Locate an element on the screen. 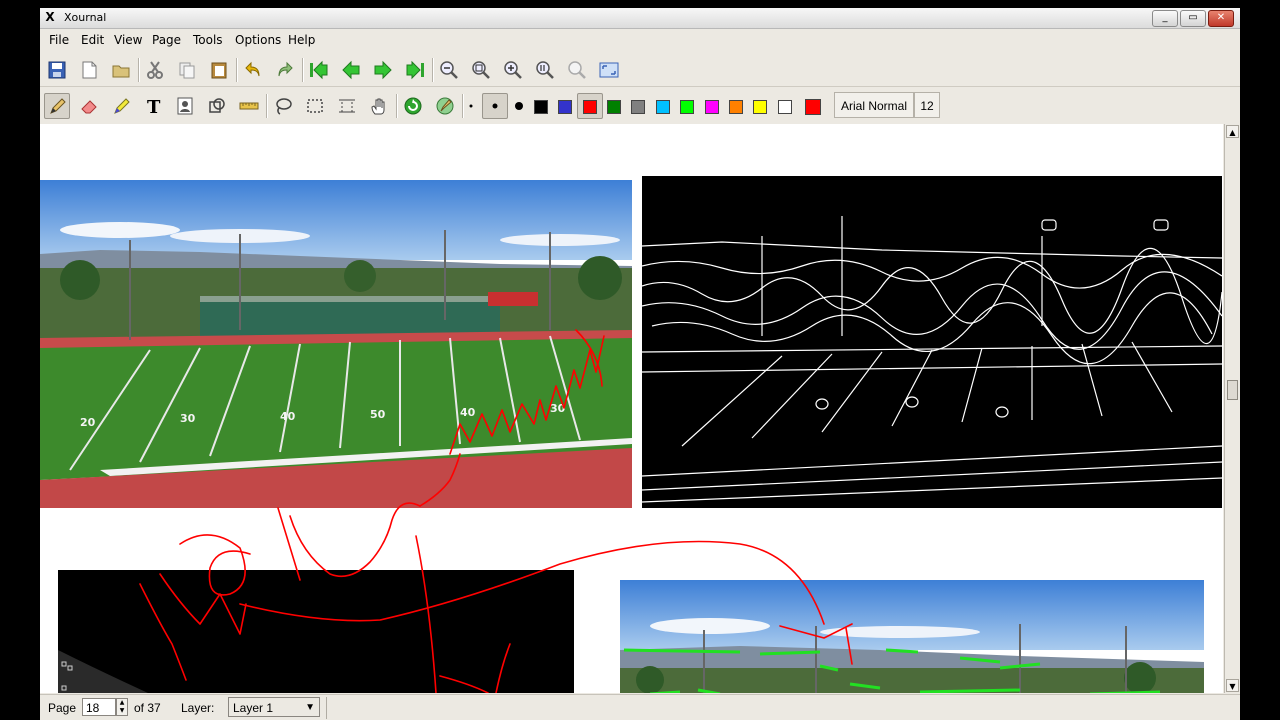 This screenshot has height=720, width=1280. thickness-fine-icon is located at coordinates (471, 106).